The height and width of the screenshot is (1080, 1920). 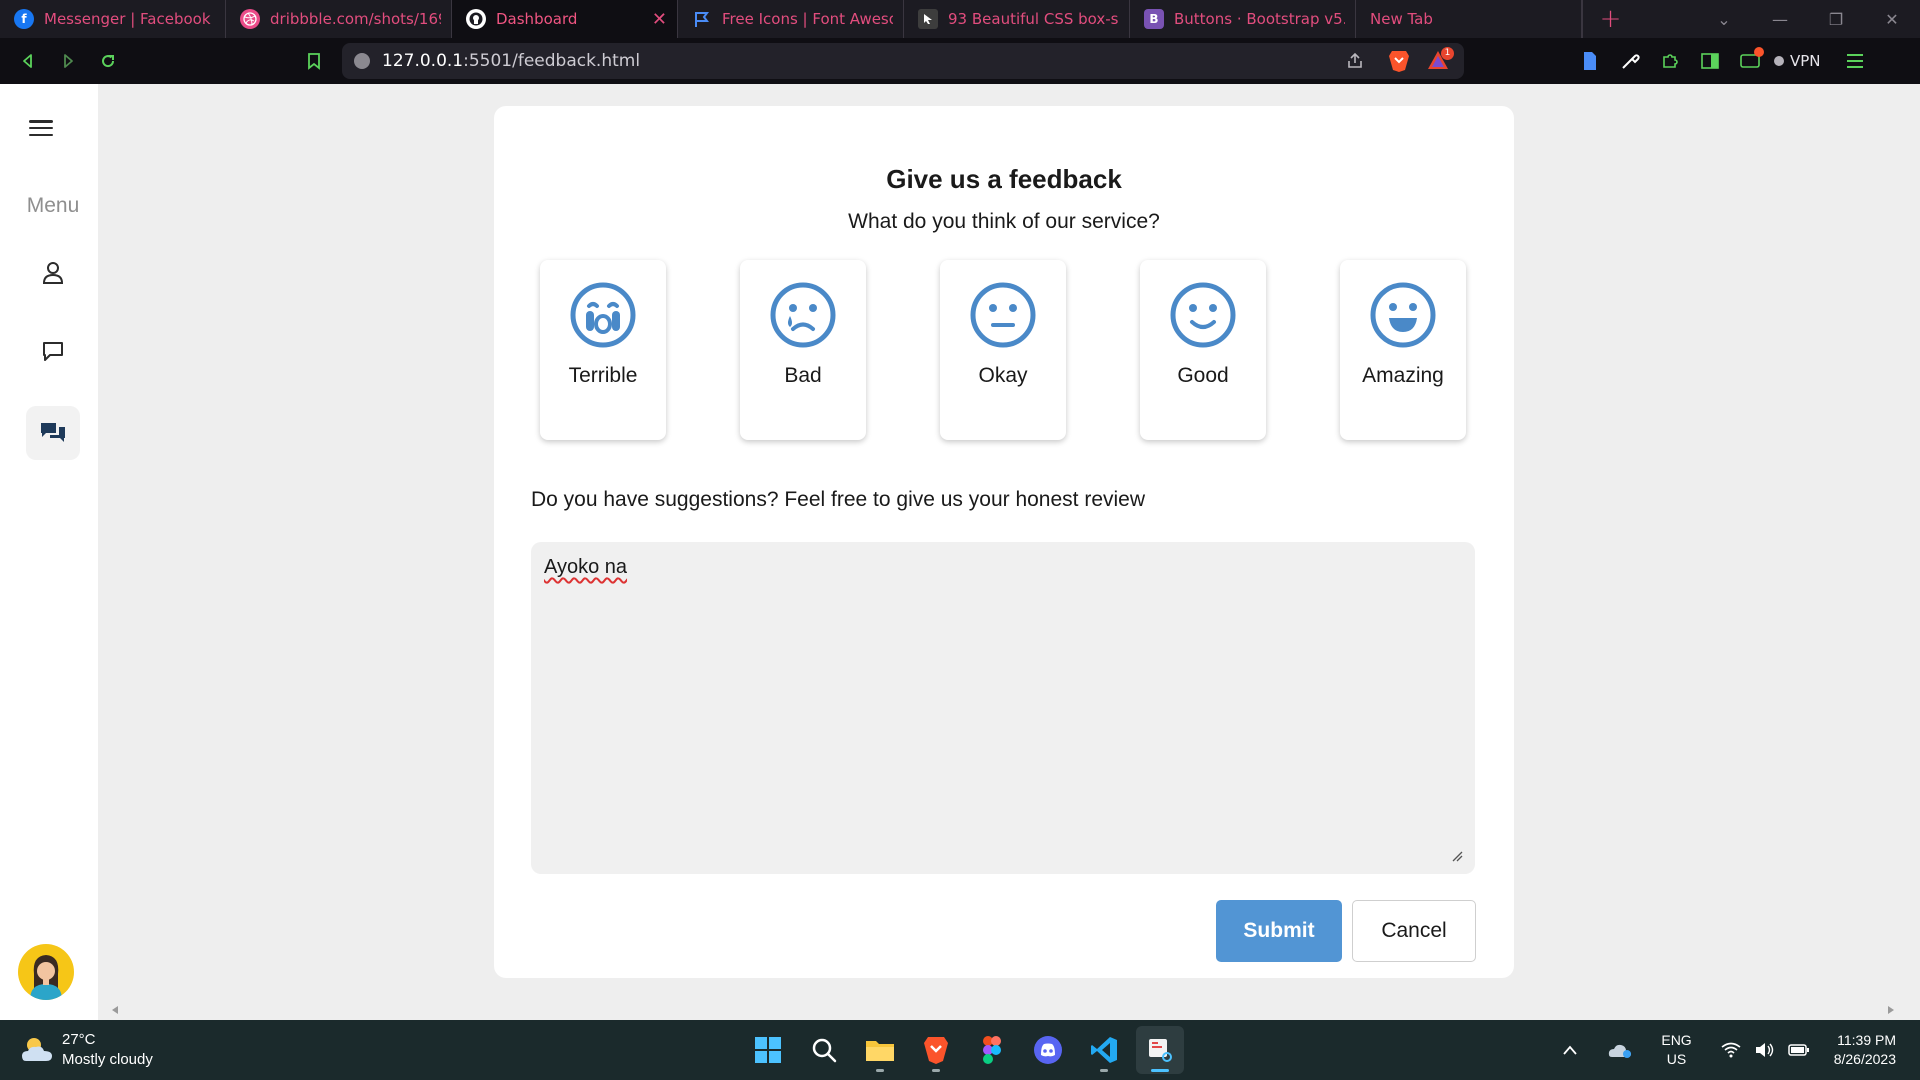 I want to click on taskbar-snipping-tool, so click(x=1160, y=1050).